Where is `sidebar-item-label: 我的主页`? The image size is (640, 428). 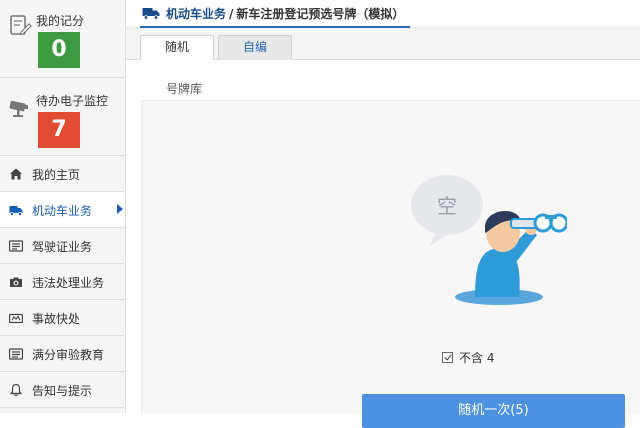 sidebar-item-label: 我的主页 is located at coordinates (56, 175).